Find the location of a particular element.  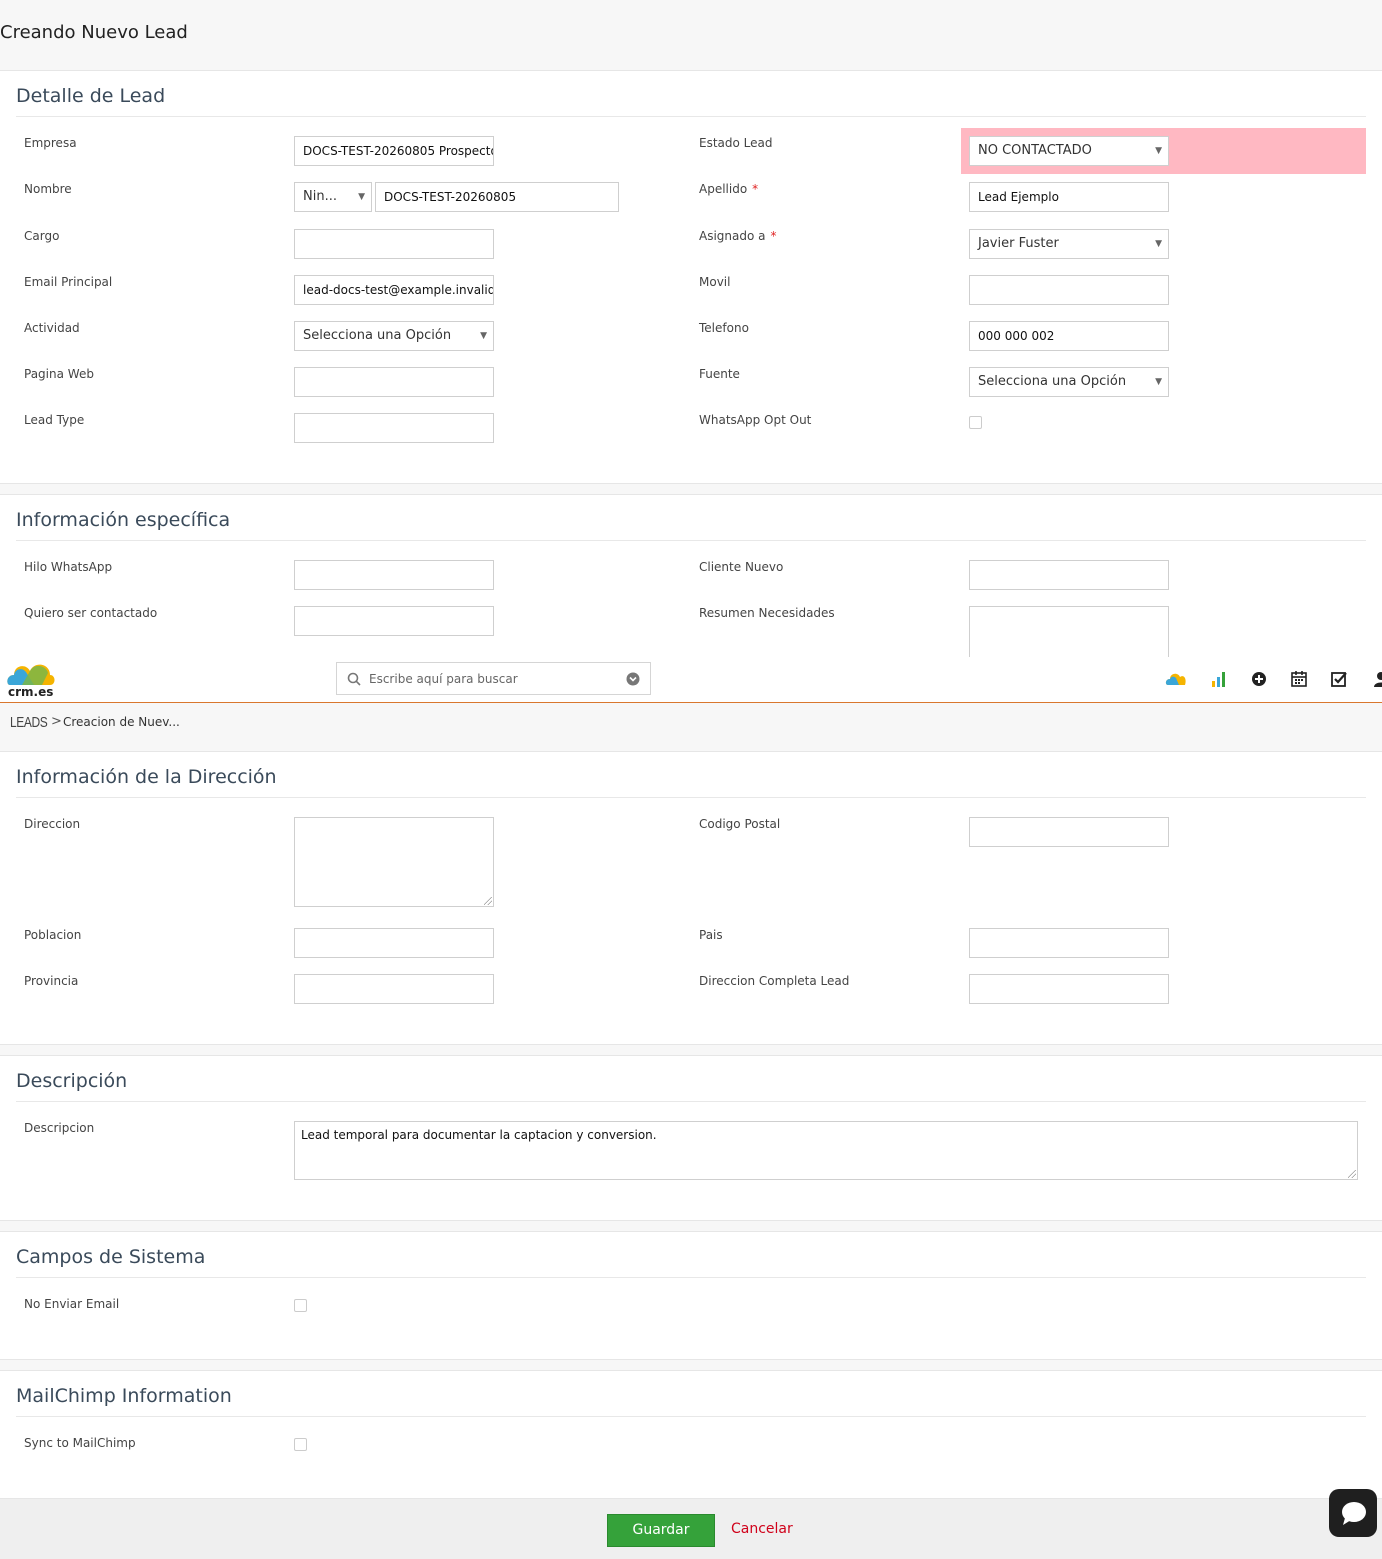

actividad-value: Selecciona una Opción is located at coordinates (377, 335).